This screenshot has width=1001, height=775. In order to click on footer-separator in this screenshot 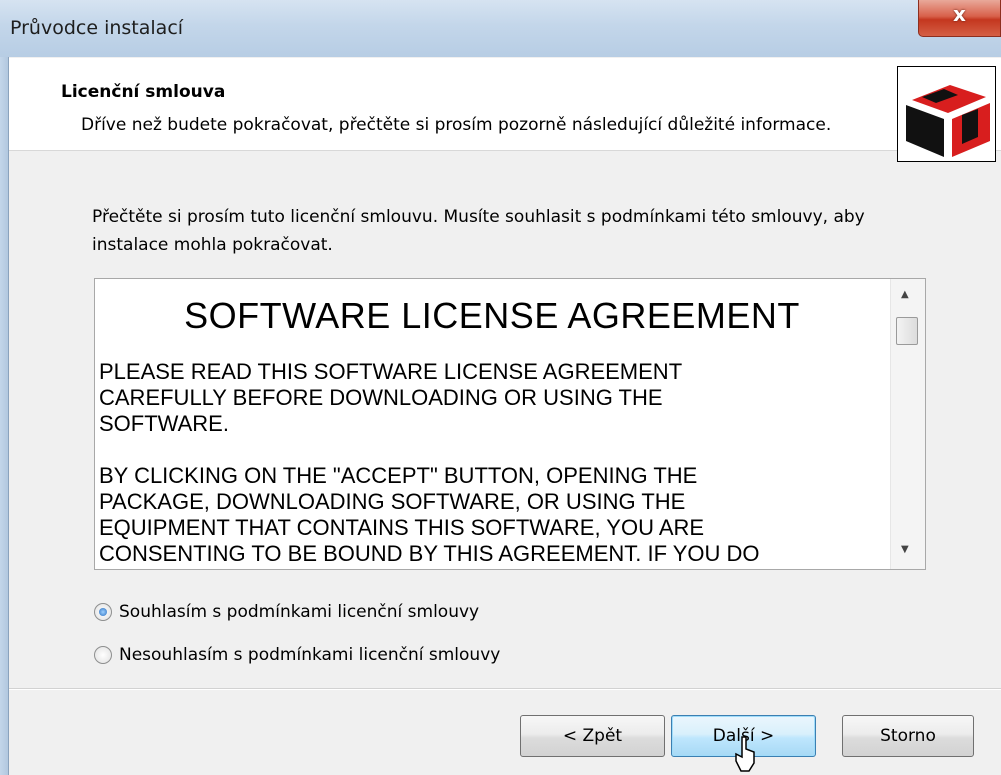, I will do `click(505, 689)`.